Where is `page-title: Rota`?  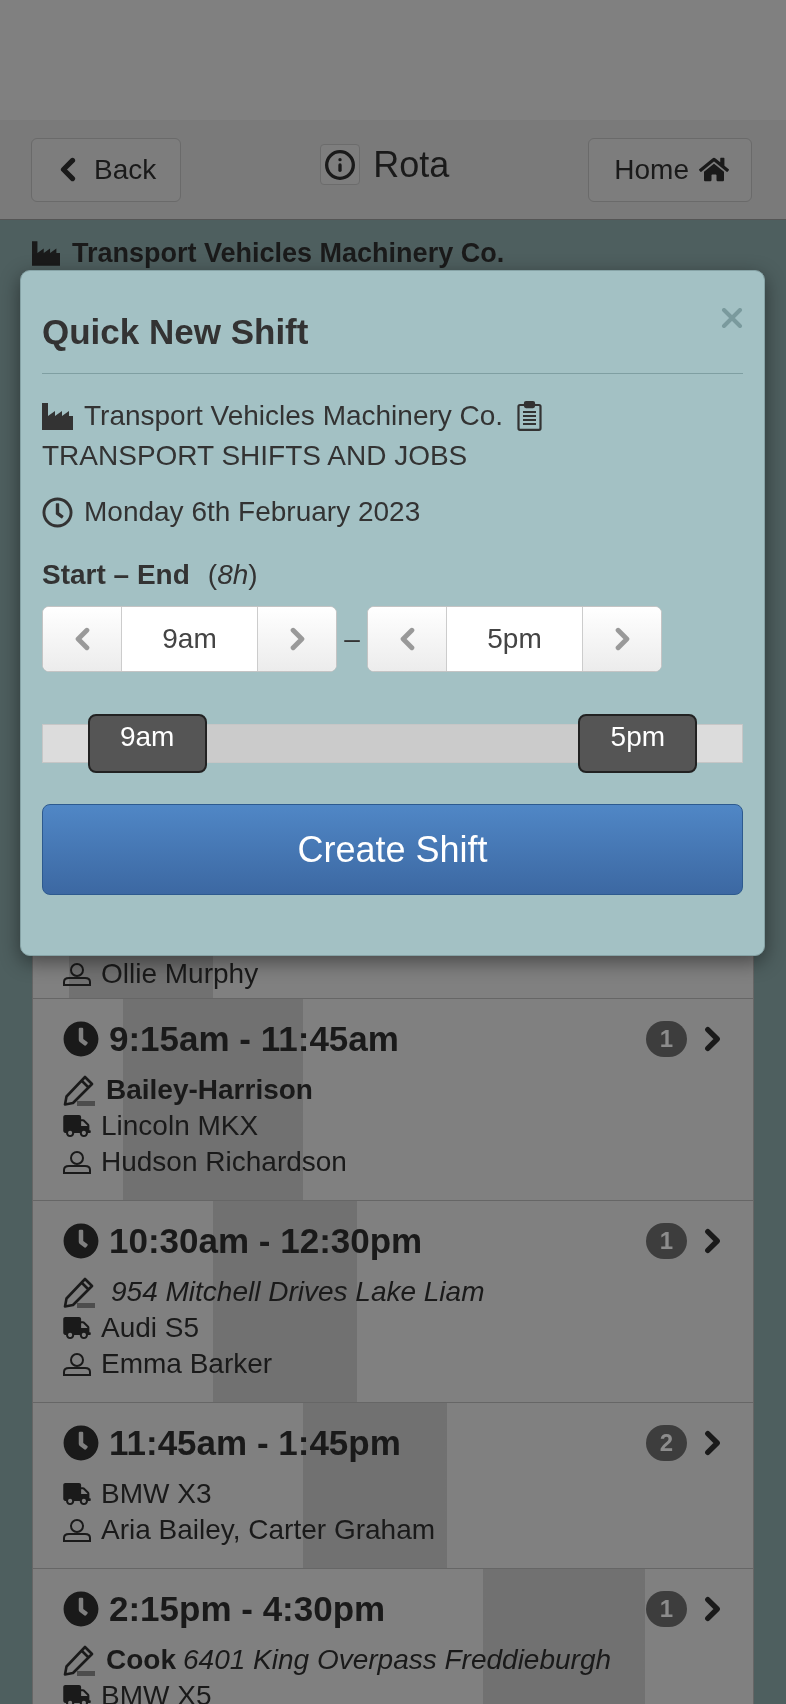
page-title: Rota is located at coordinates (411, 164).